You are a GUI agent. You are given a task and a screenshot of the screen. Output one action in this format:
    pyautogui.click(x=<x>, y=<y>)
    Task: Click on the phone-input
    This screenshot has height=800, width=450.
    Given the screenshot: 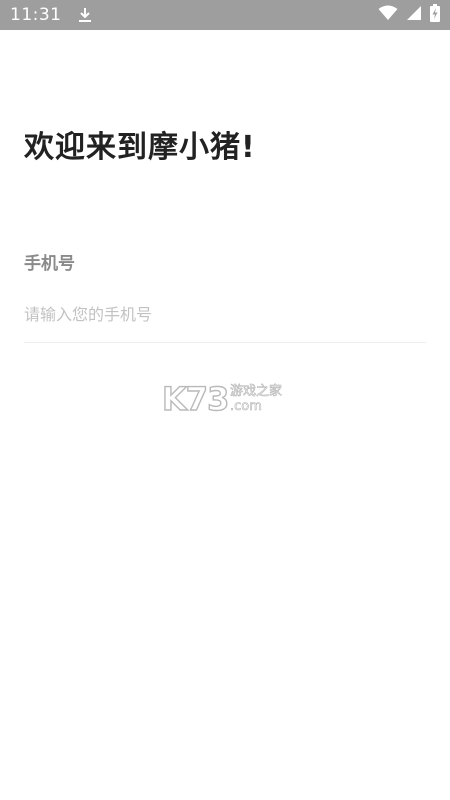 What is the action you would take?
    pyautogui.click(x=225, y=314)
    